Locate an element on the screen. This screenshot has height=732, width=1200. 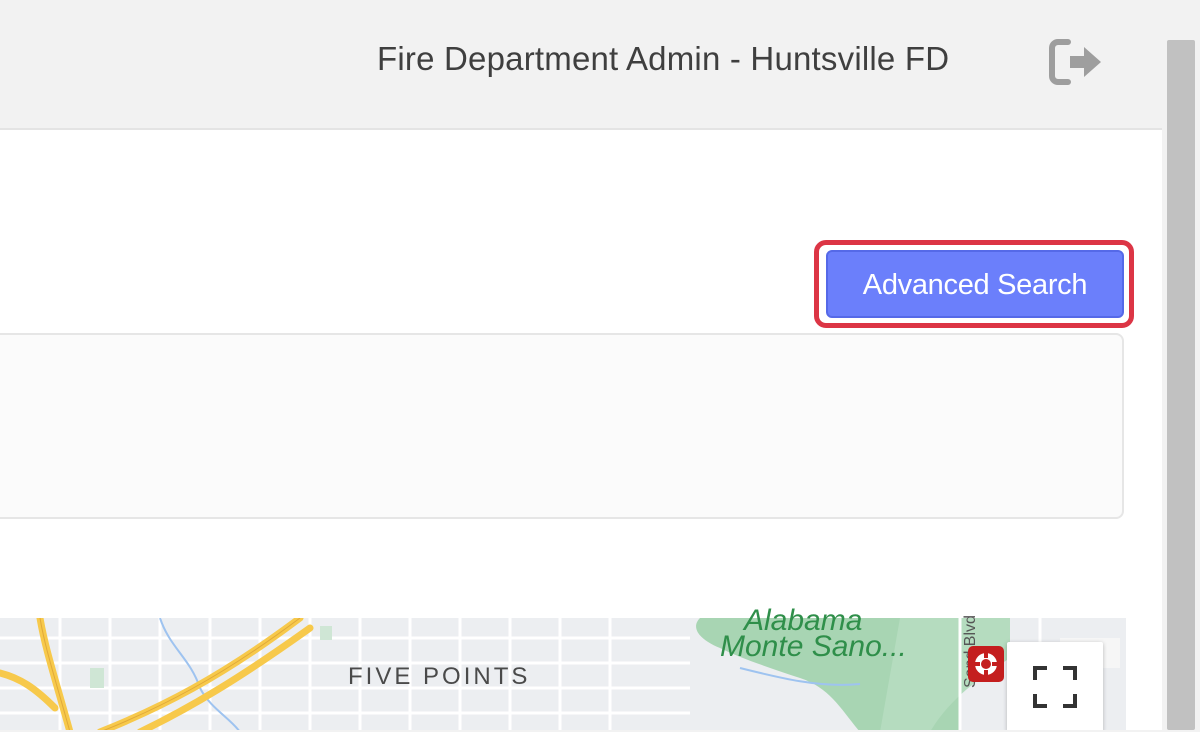
vertical-scrollbar is located at coordinates (1181, 366).